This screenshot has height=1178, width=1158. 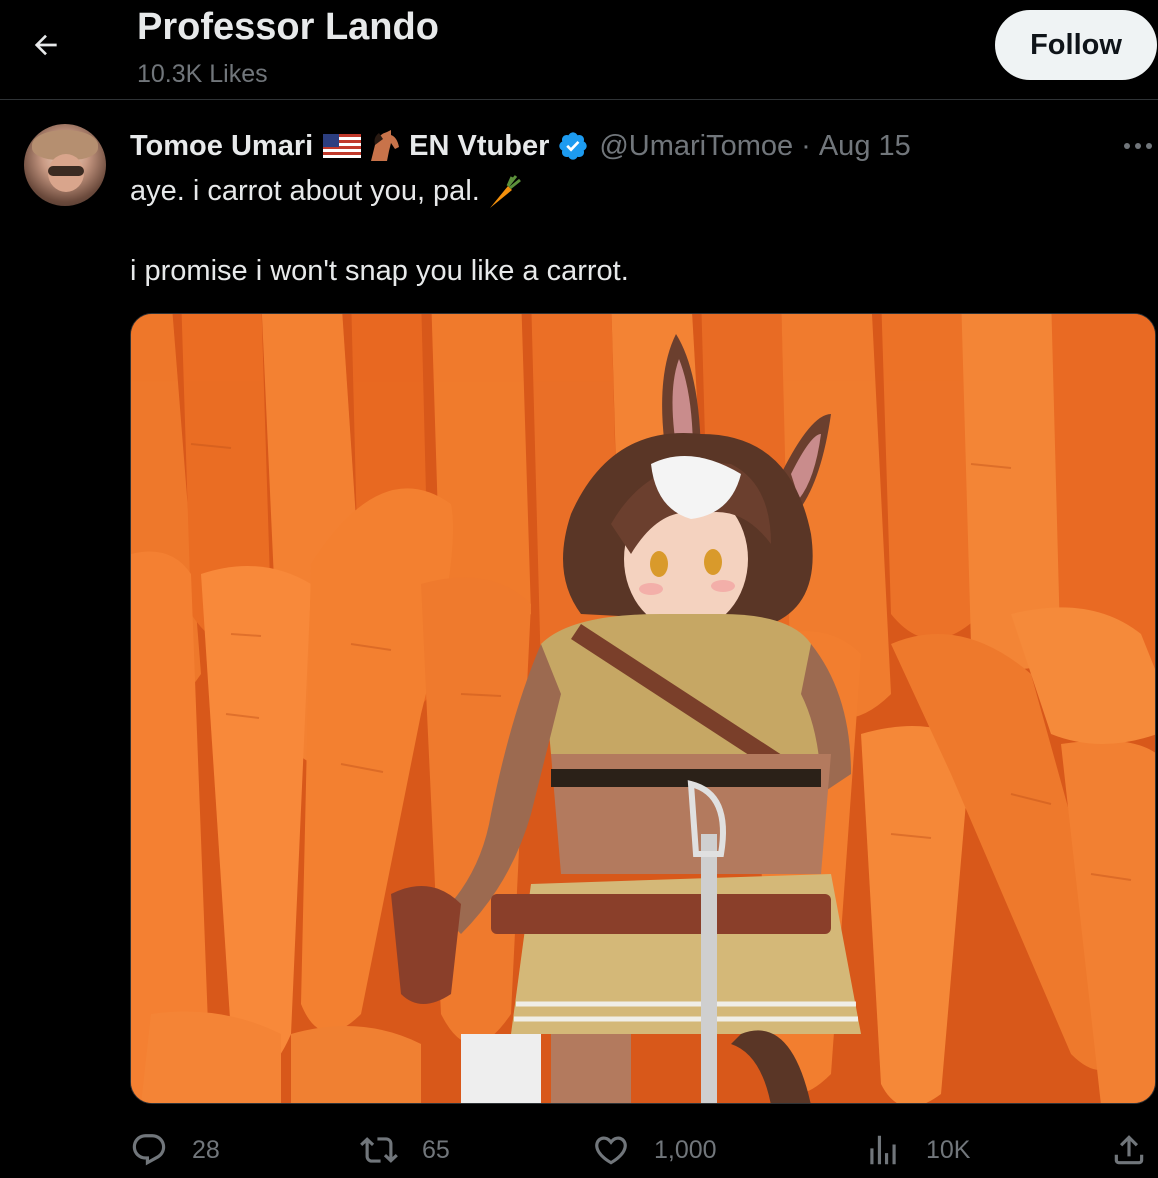 I want to click on follow-button: Follow, so click(x=1076, y=45).